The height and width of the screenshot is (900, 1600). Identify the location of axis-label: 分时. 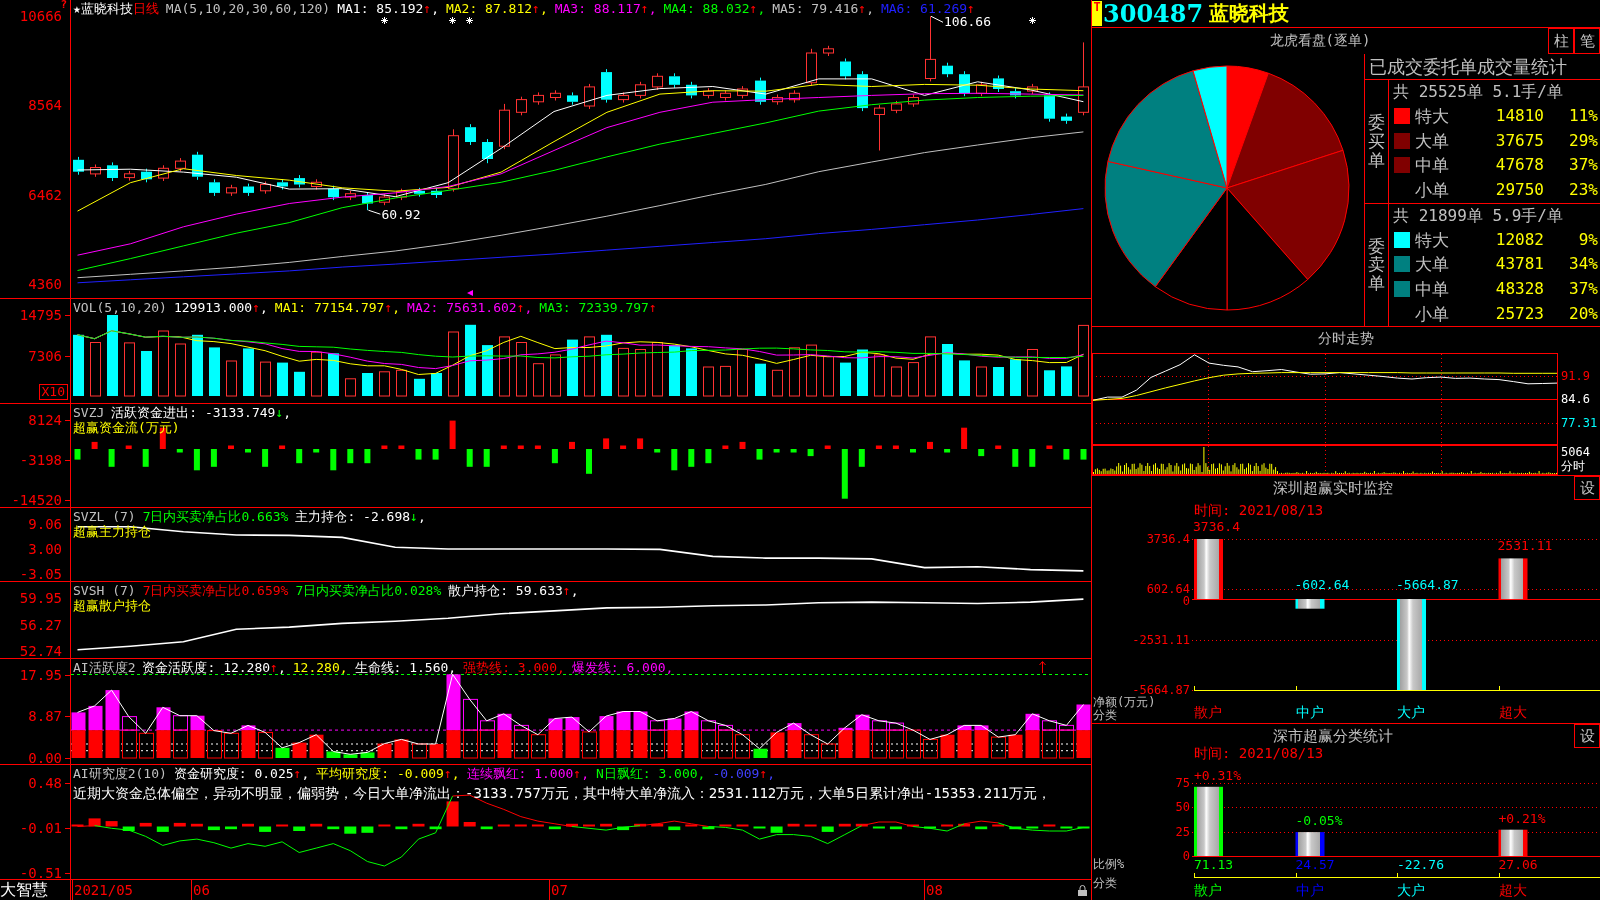
(1573, 466).